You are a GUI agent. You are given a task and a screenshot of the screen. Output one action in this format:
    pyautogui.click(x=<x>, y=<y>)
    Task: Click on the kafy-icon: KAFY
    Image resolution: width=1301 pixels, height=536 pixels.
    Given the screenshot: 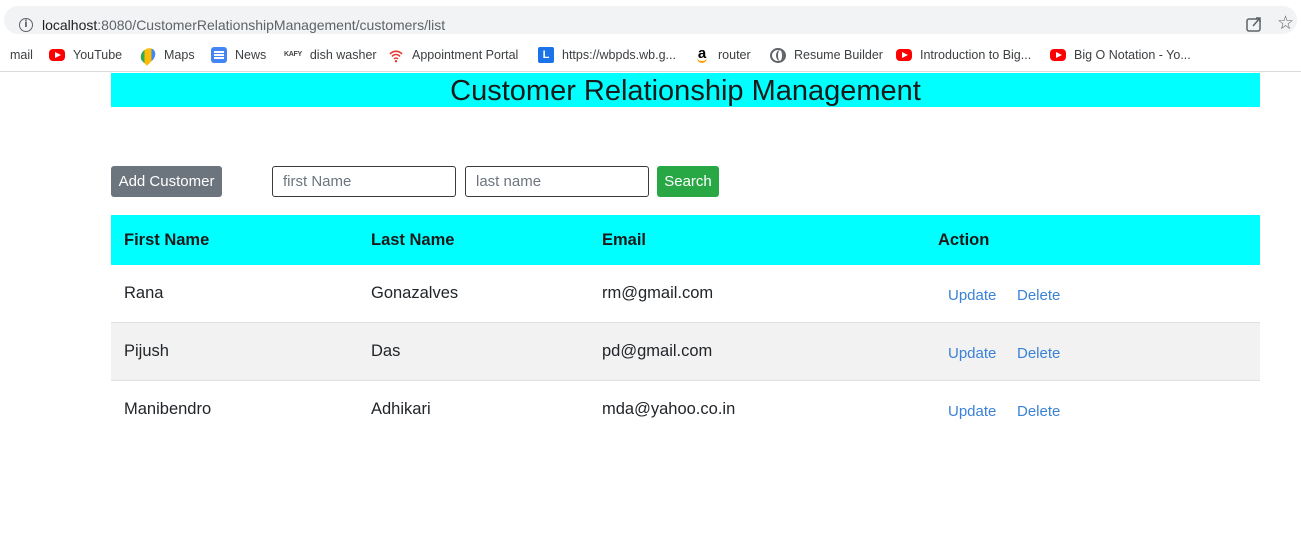 What is the action you would take?
    pyautogui.click(x=293, y=54)
    